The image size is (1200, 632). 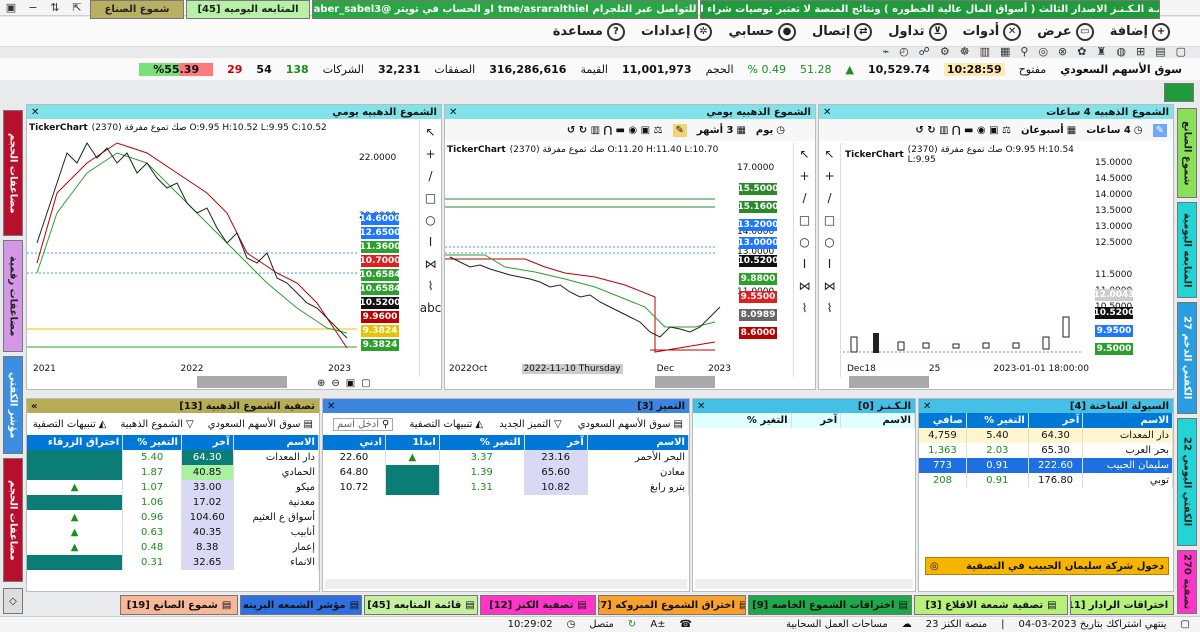 I want to click on square-icon: ▢, so click(x=1185, y=624).